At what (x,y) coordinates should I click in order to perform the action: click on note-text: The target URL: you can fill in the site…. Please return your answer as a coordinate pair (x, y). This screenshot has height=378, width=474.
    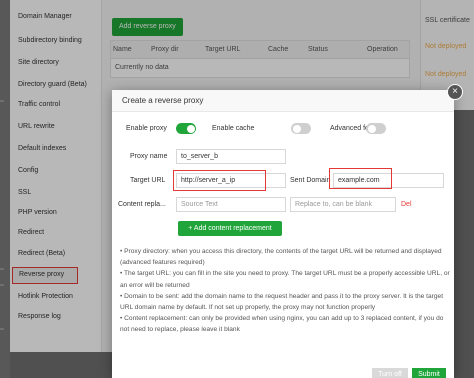
    Looking at the image, I should click on (285, 279).